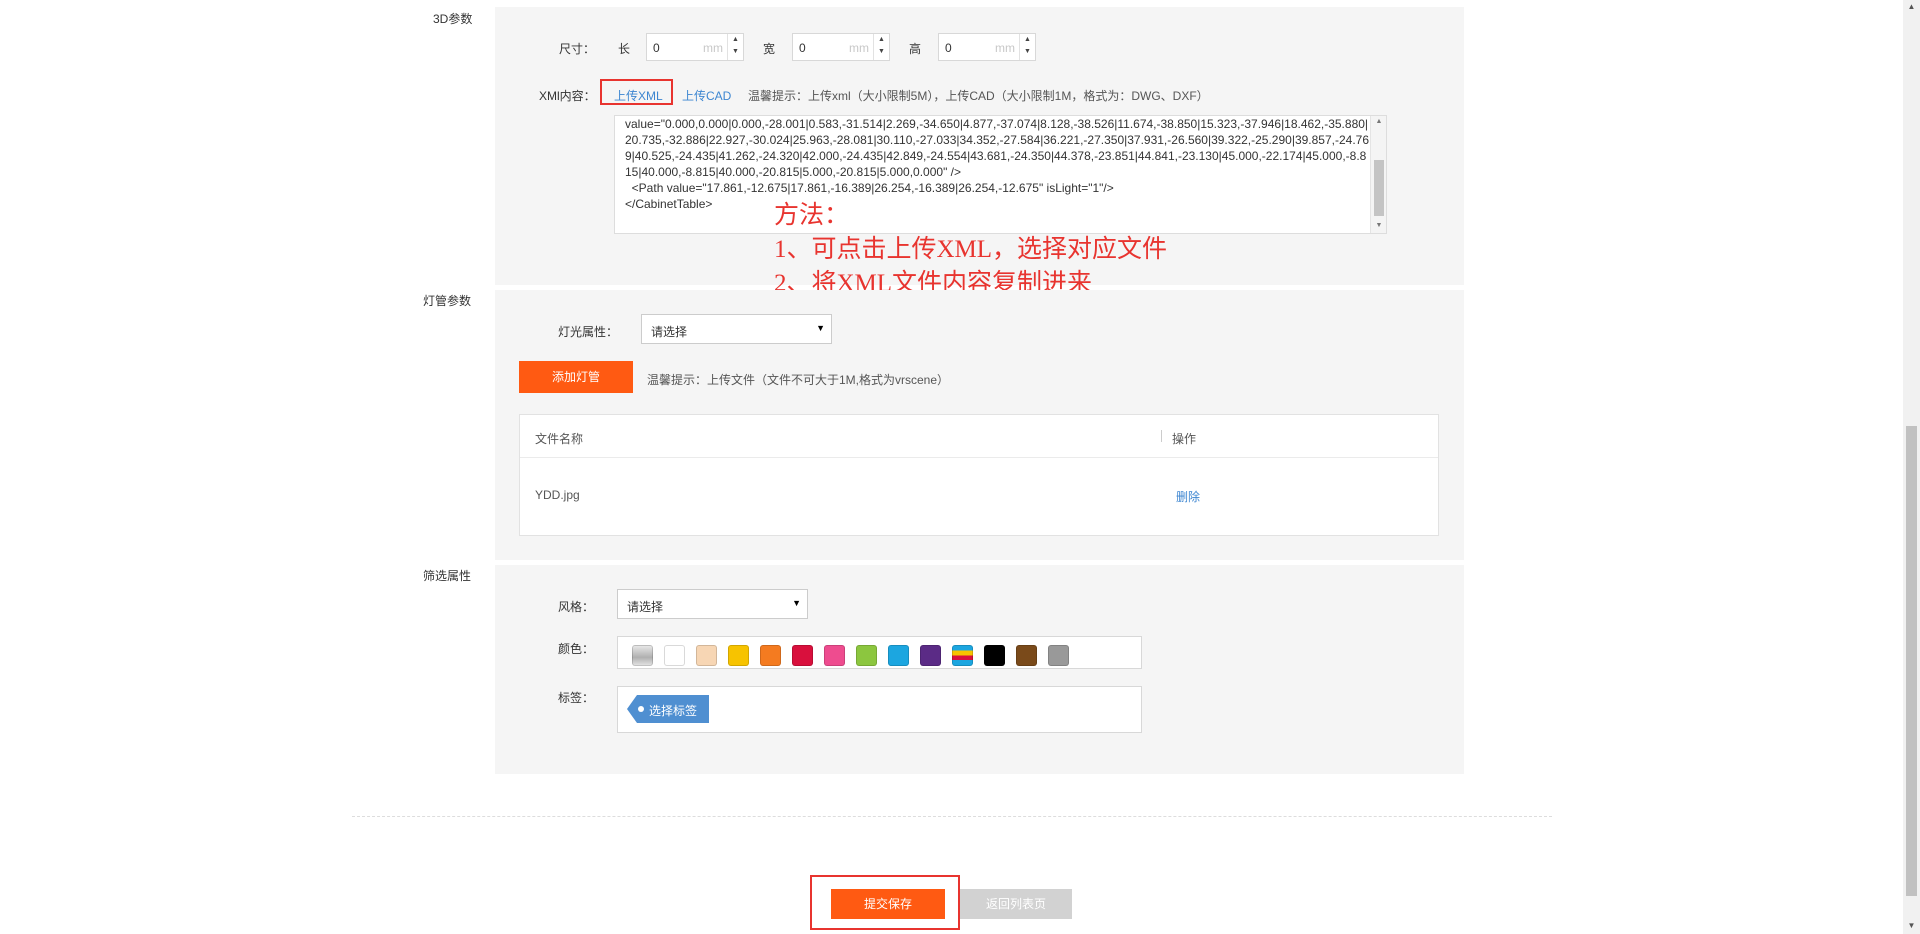  I want to click on length-spinner: ▲ ▼, so click(735, 47).